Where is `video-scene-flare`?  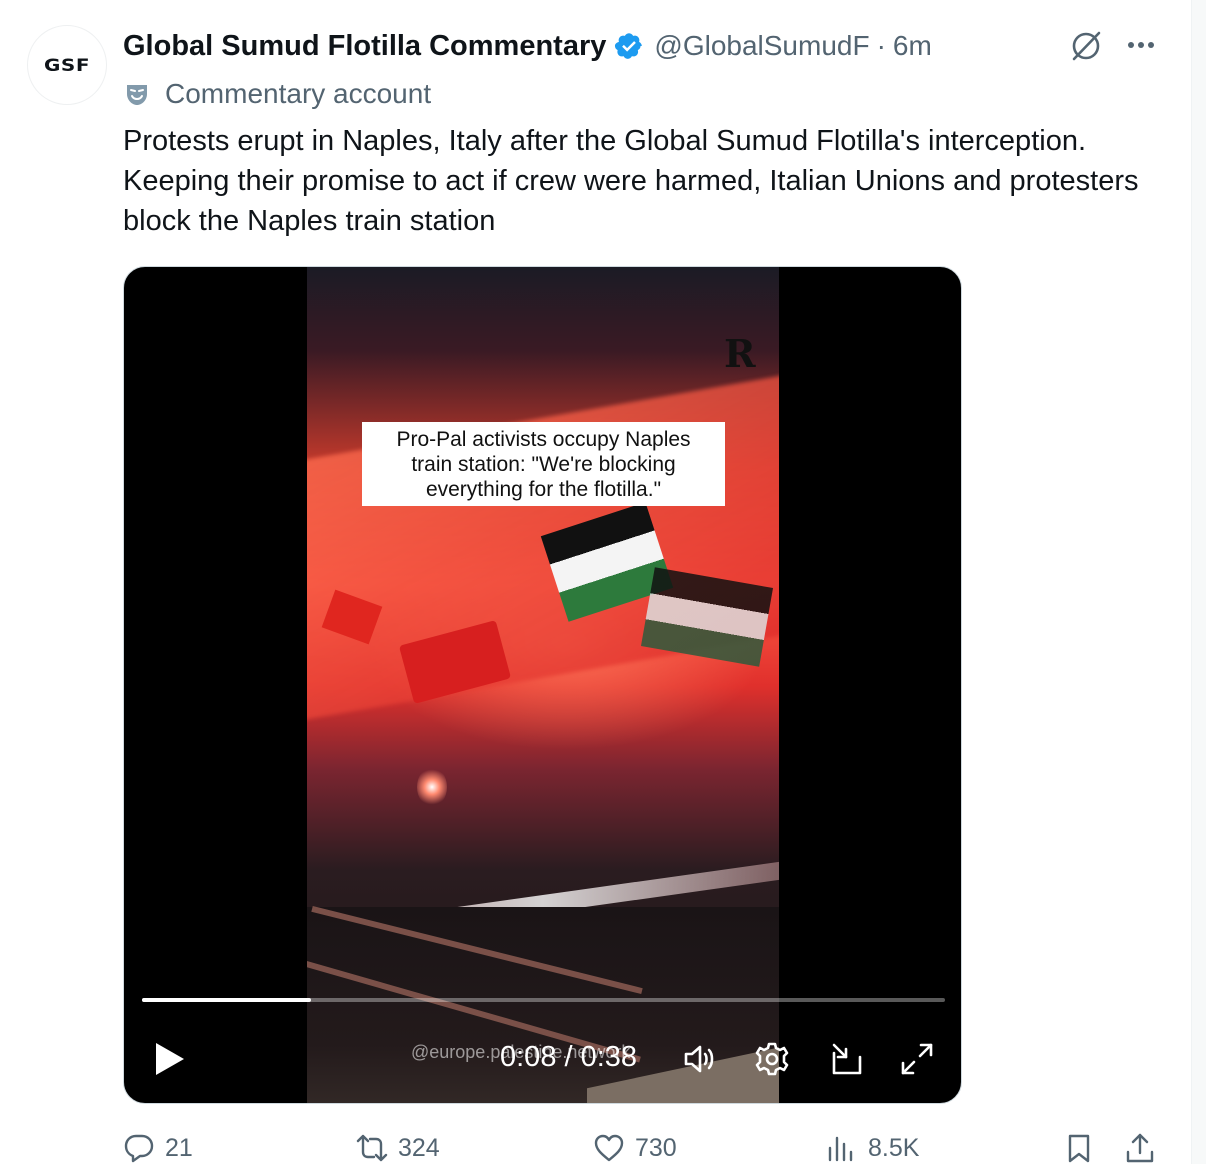
video-scene-flare is located at coordinates (432, 787).